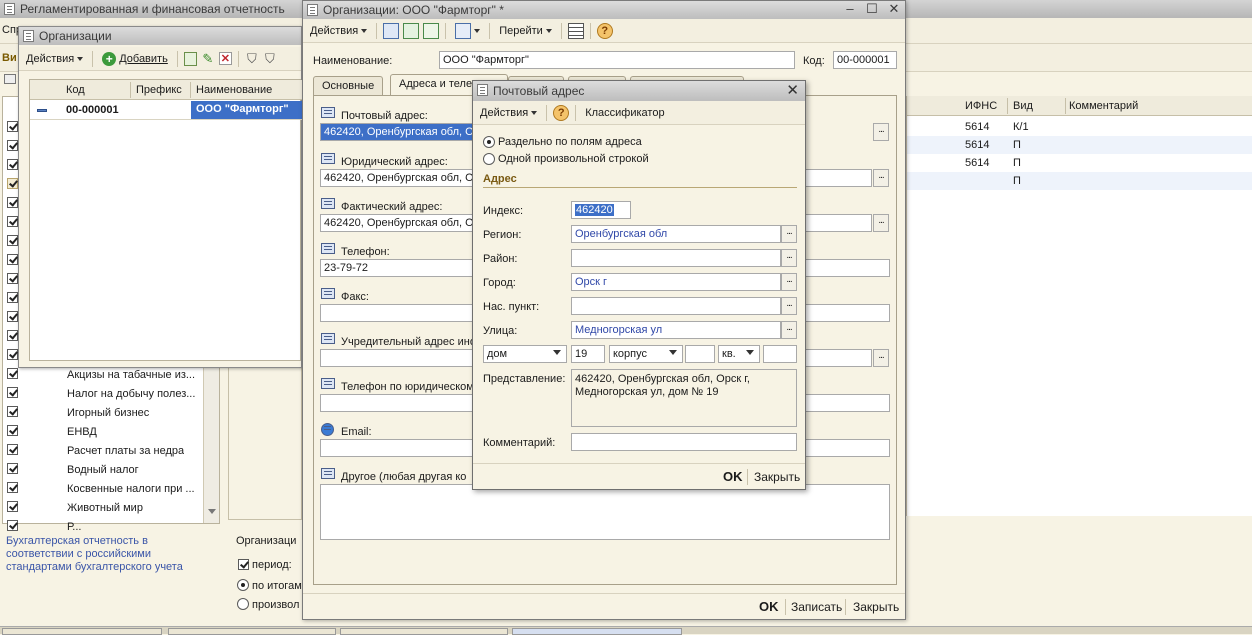  What do you see at coordinates (467, 31) in the screenshot?
I see `structure-menu` at bounding box center [467, 31].